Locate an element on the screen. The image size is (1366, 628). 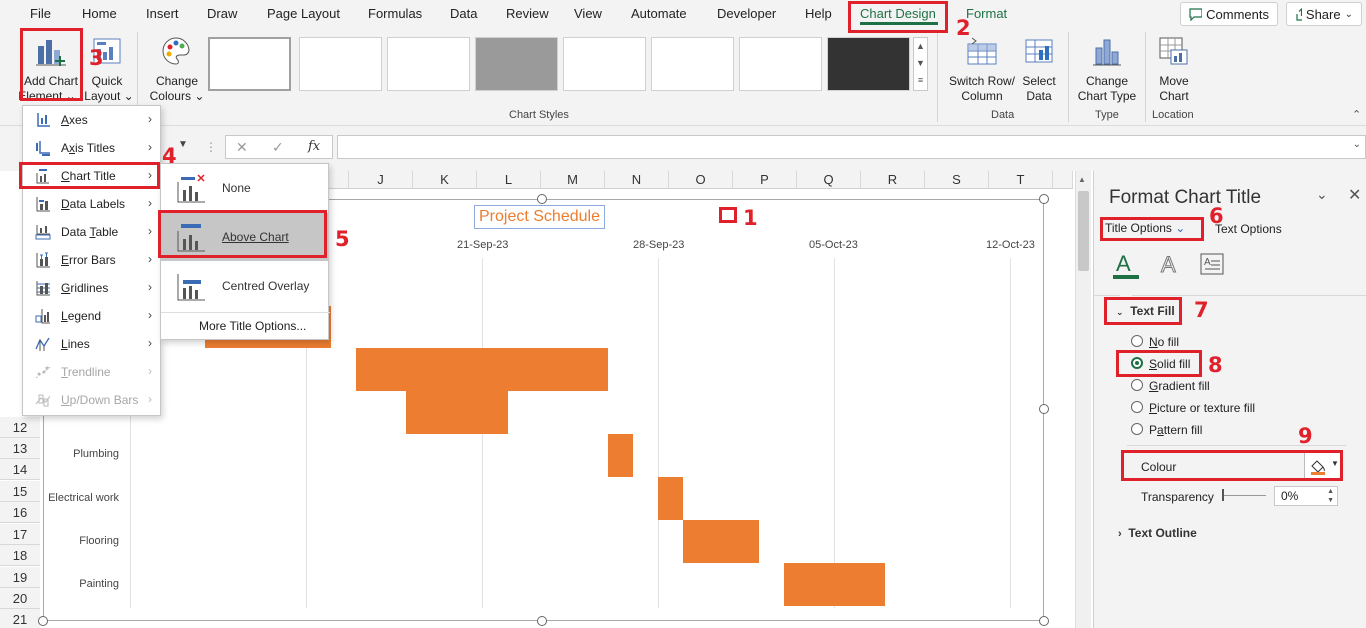
select-data-button: Select Data is located at coordinates (1039, 67).